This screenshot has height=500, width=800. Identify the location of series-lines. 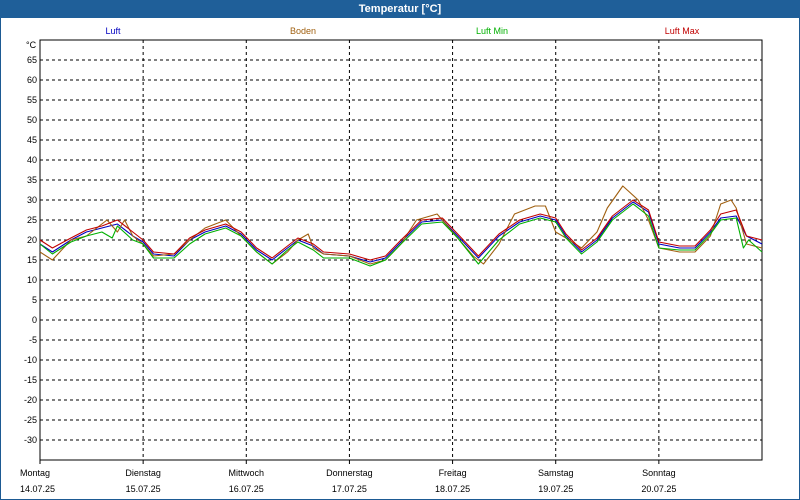
(401, 226).